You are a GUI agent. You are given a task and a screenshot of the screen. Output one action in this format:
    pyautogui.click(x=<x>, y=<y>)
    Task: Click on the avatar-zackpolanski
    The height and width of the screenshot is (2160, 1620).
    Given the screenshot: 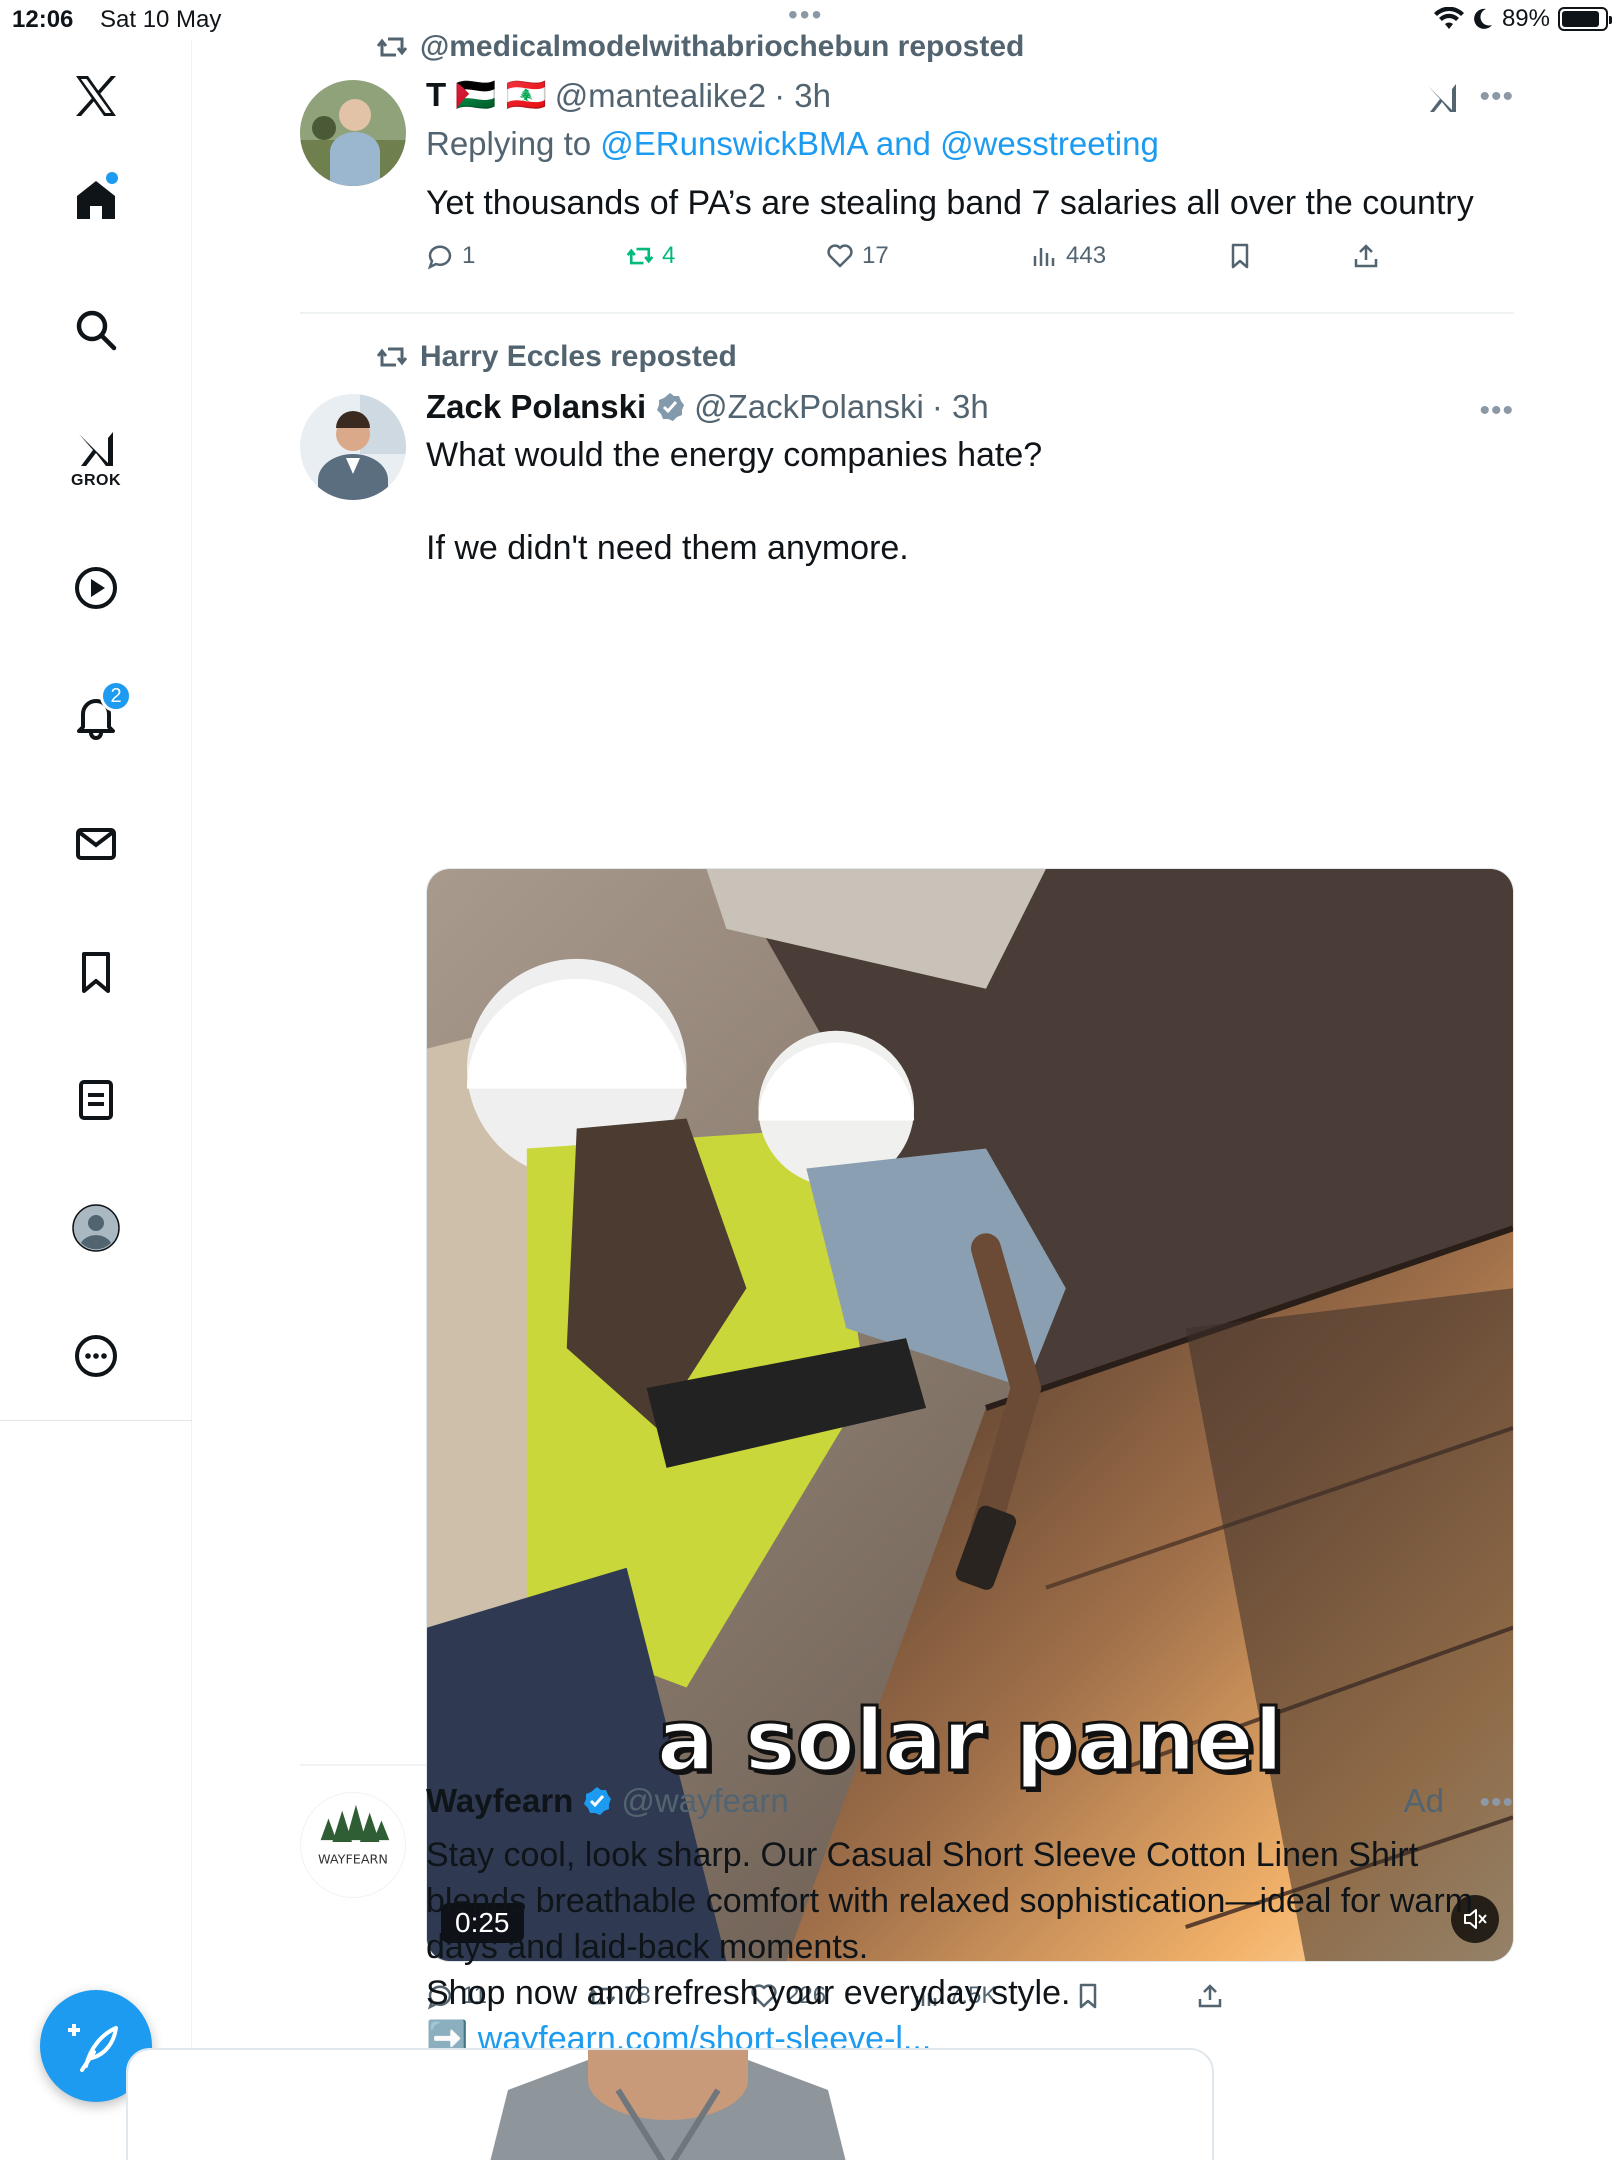 What is the action you would take?
    pyautogui.click(x=353, y=447)
    